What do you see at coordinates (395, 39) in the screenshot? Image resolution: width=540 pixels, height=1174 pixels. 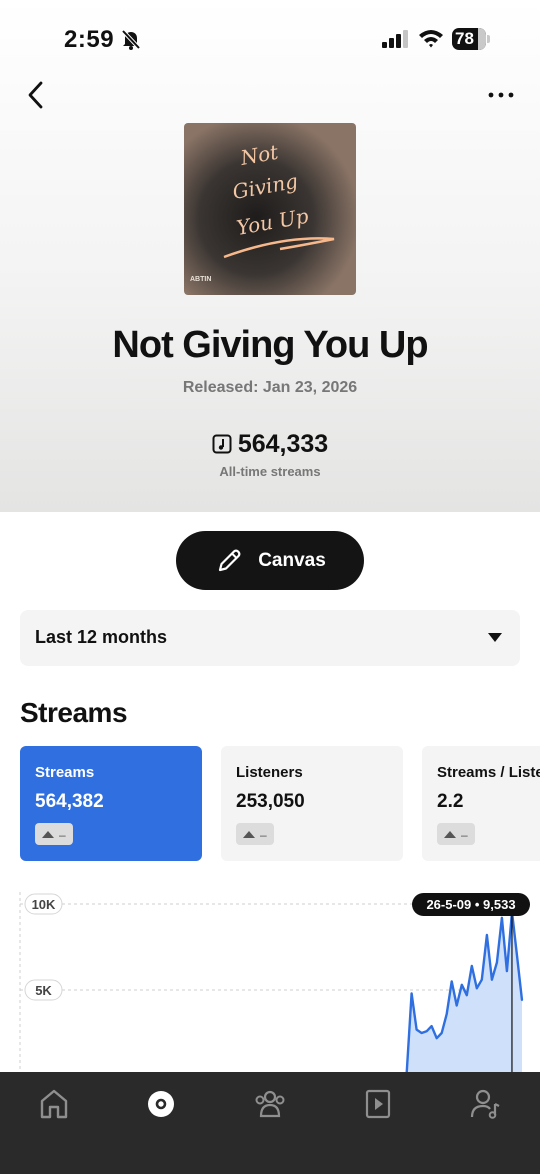 I see `cellular-signal-icon` at bounding box center [395, 39].